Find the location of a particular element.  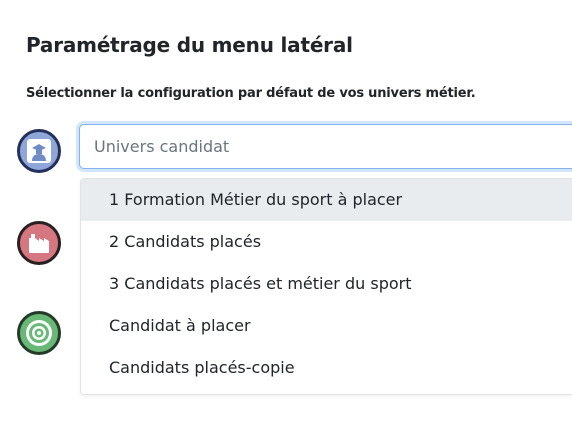

page-title: Paramétrage du menu latéral is located at coordinates (189, 45).